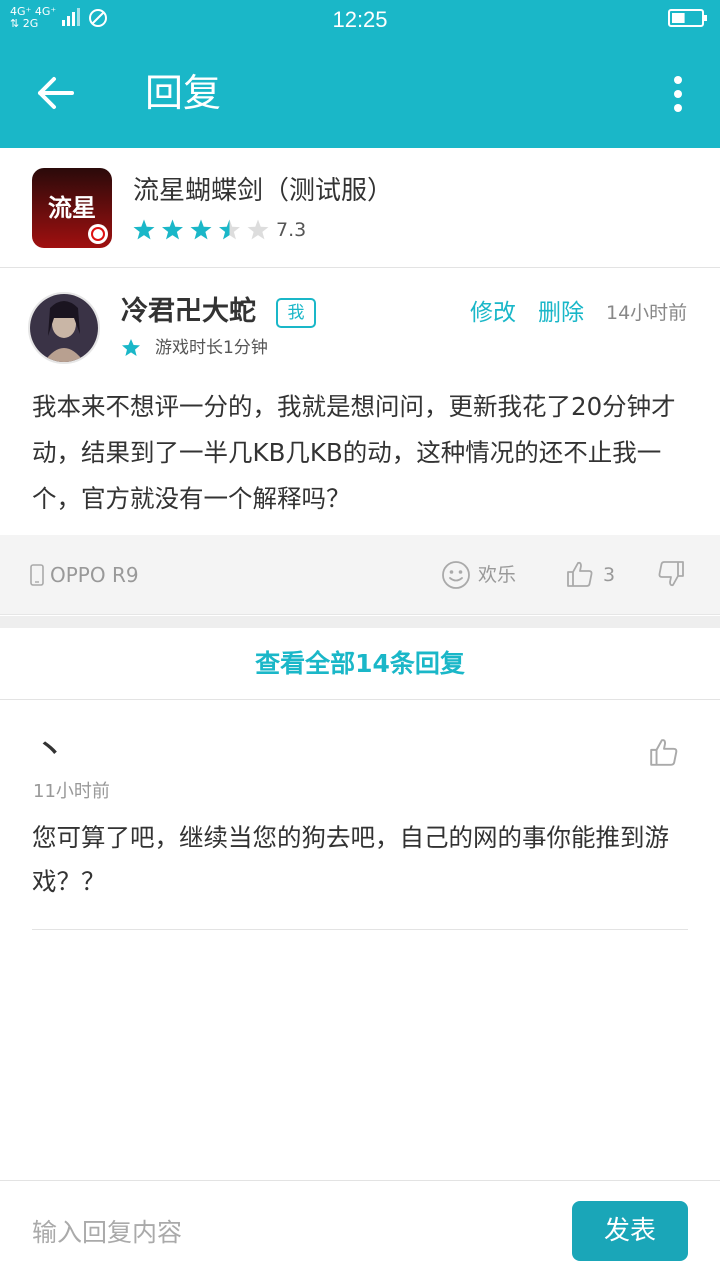 This screenshot has width=720, height=1280. I want to click on phone-icon, so click(37, 575).